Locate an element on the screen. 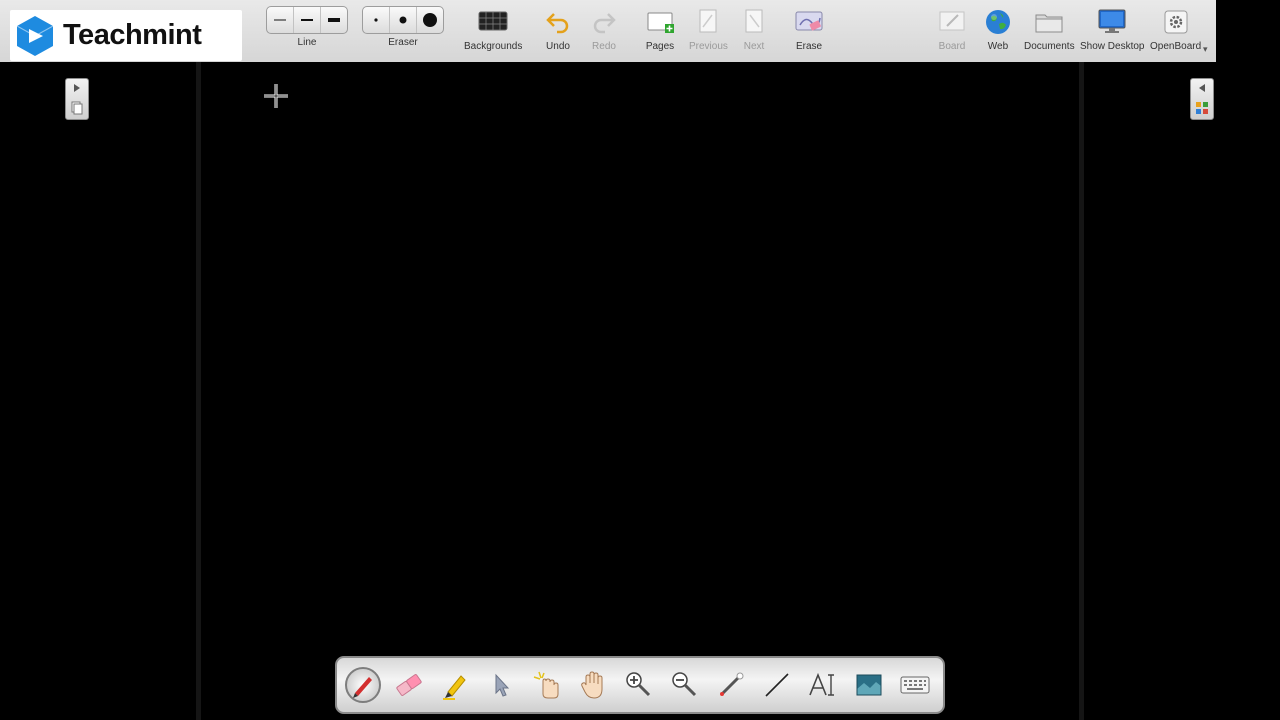 This screenshot has width=1280, height=720. zoom-out-icon is located at coordinates (684, 684).